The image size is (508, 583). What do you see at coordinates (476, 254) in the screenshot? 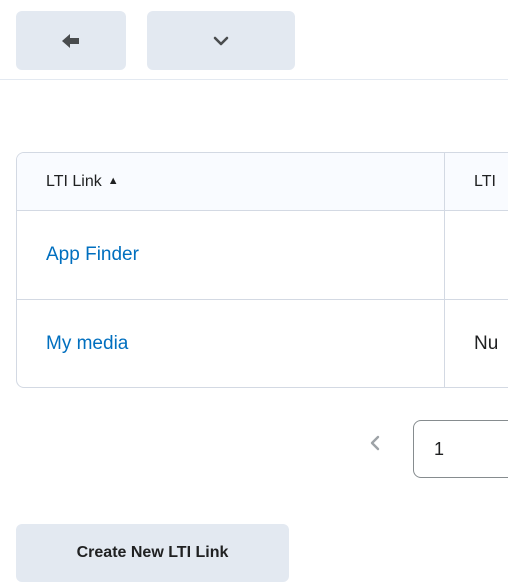
I see `table-cell` at bounding box center [476, 254].